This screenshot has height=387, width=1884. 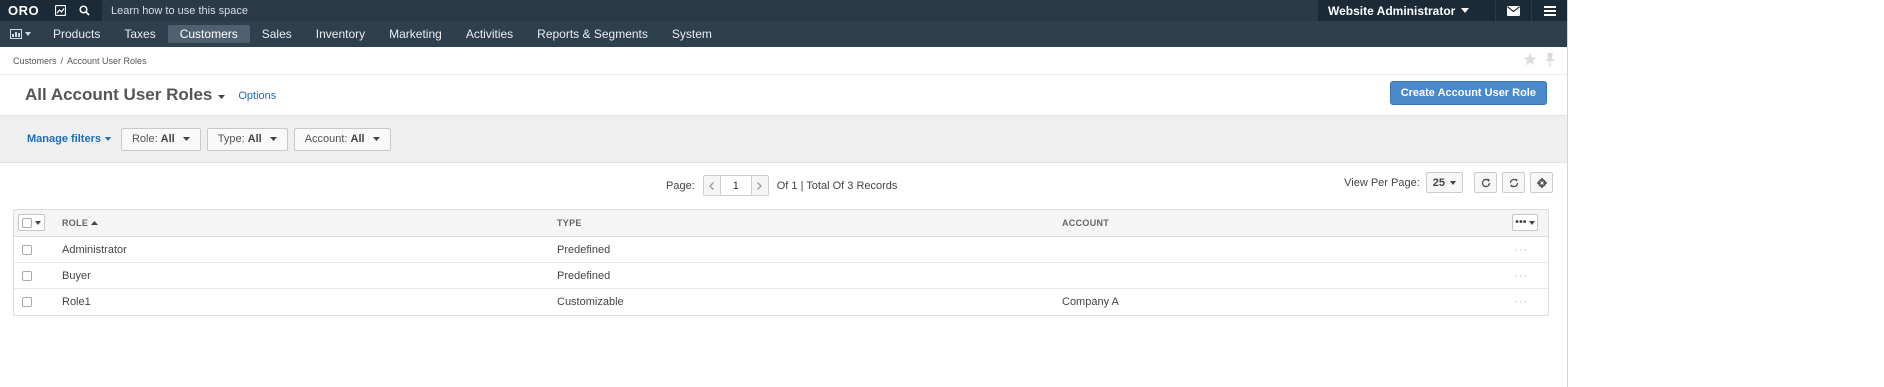 I want to click on column-header-role: ROLE, so click(x=80, y=223).